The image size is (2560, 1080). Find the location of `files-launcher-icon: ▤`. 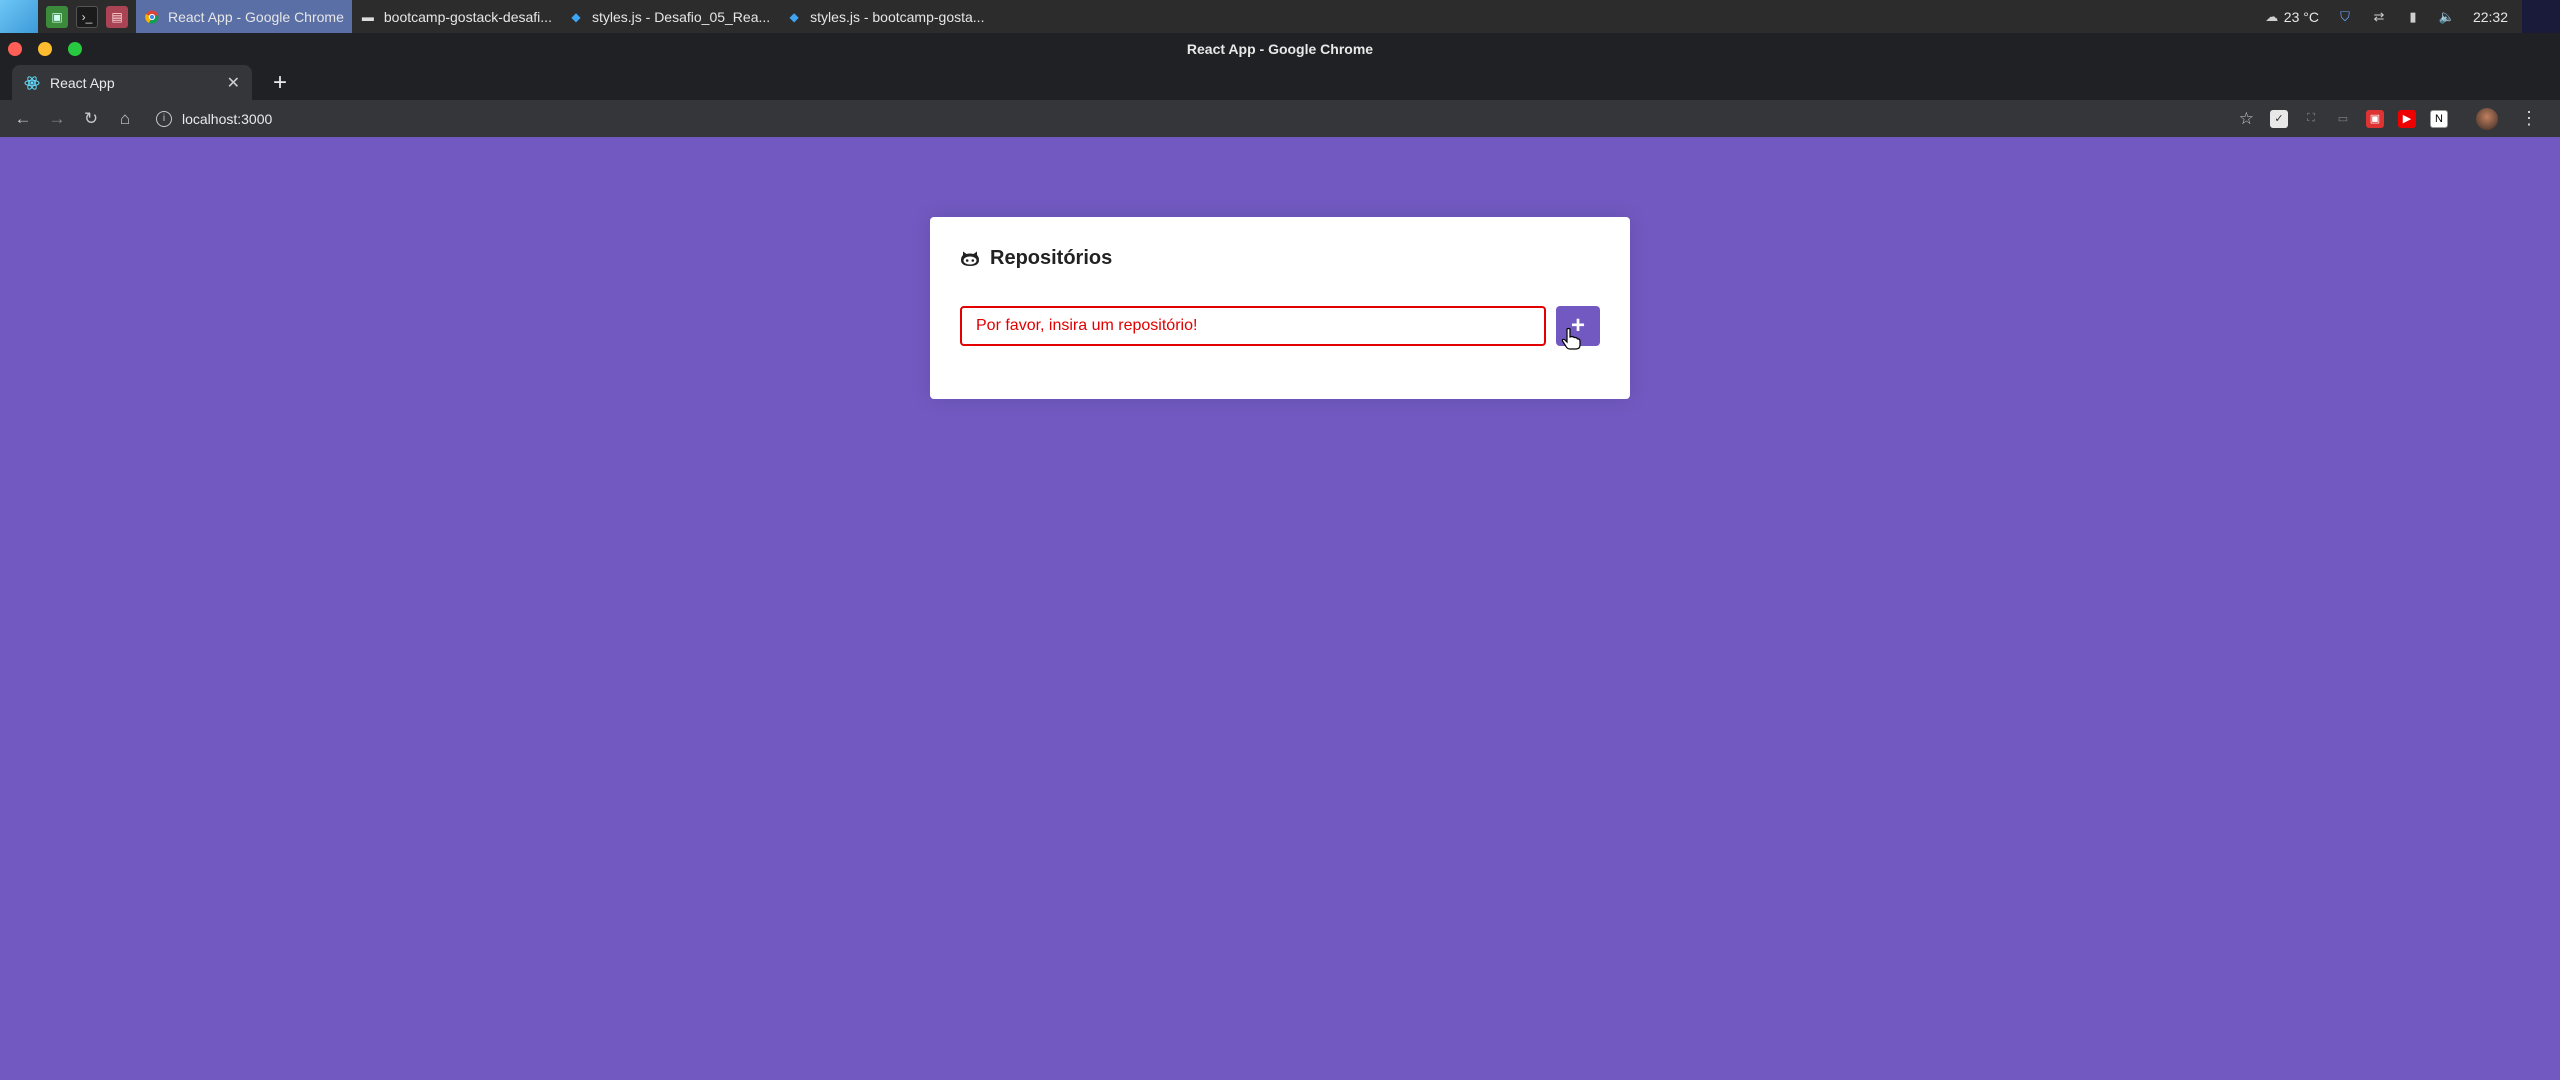

files-launcher-icon: ▤ is located at coordinates (117, 16).